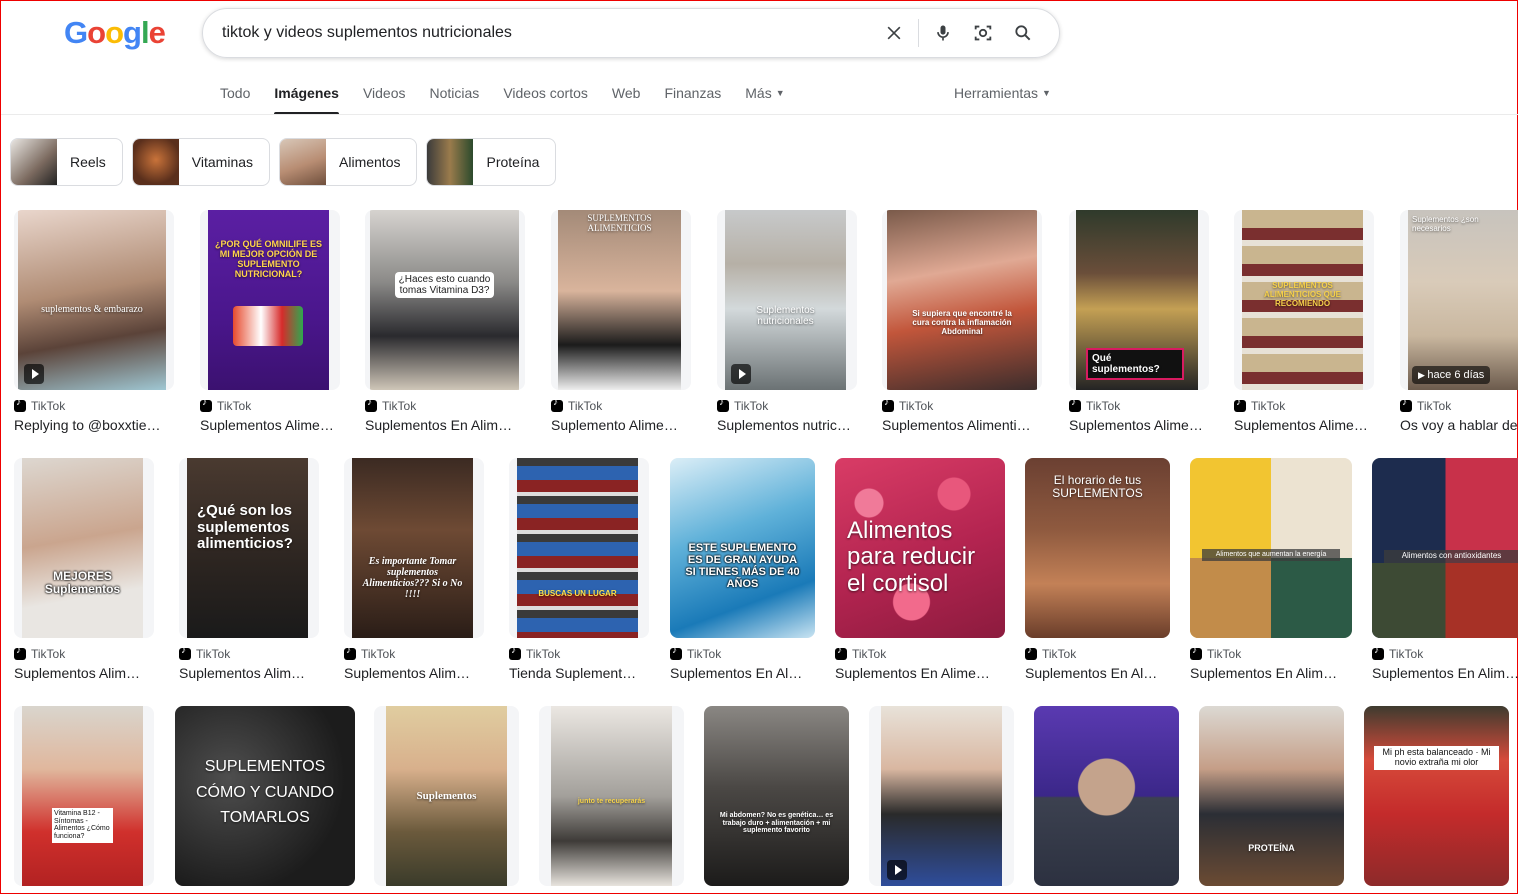 The image size is (1518, 894). I want to click on thumbnail-text: ¿Qué son los suplementos alimenticios?, so click(245, 527).